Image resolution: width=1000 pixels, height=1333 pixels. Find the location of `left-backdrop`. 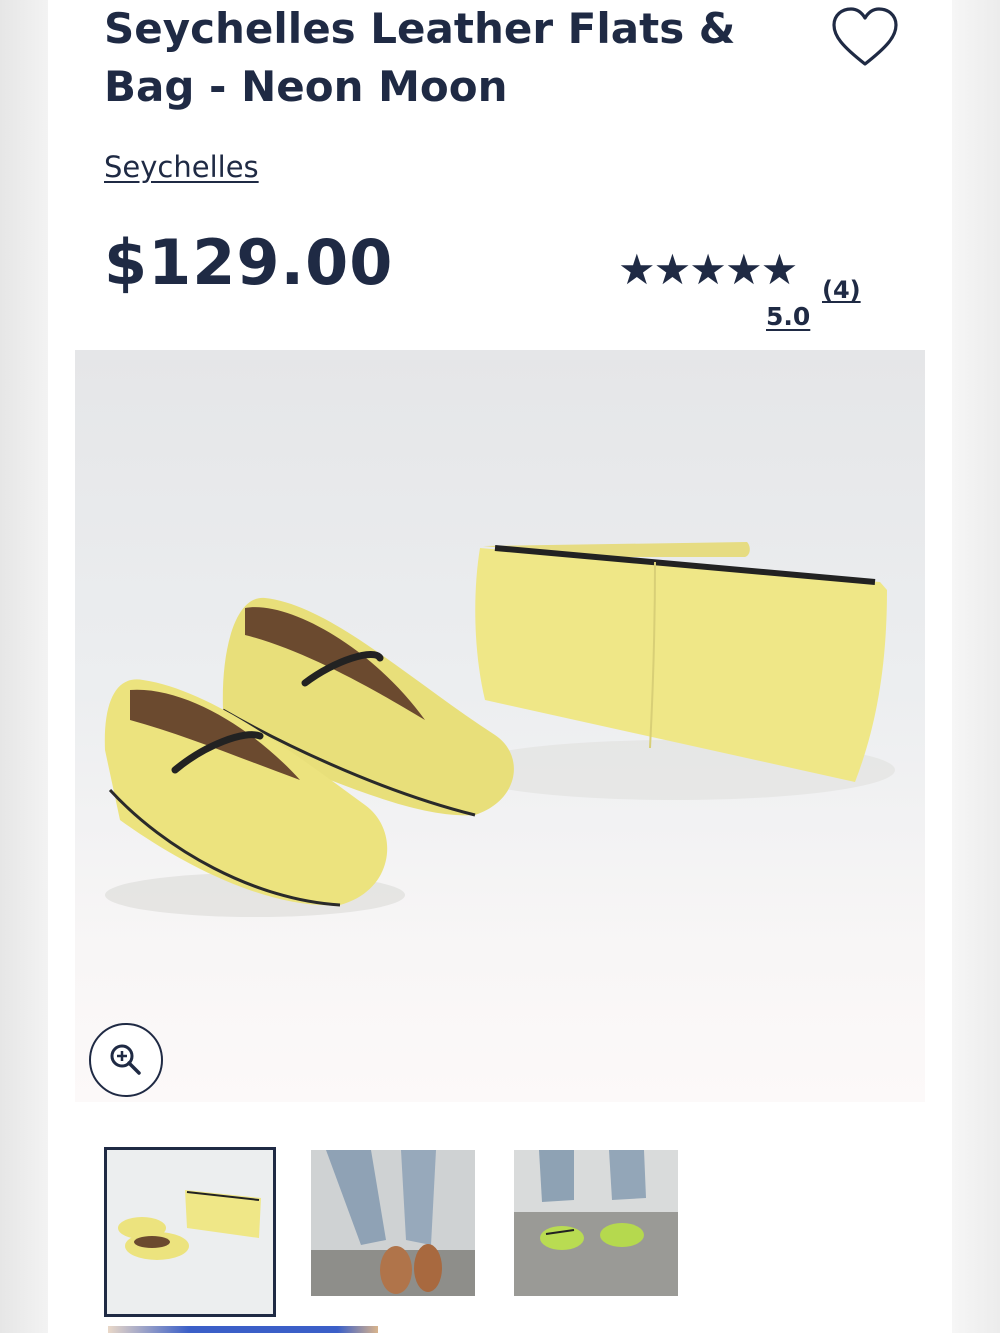

left-backdrop is located at coordinates (24, 666).